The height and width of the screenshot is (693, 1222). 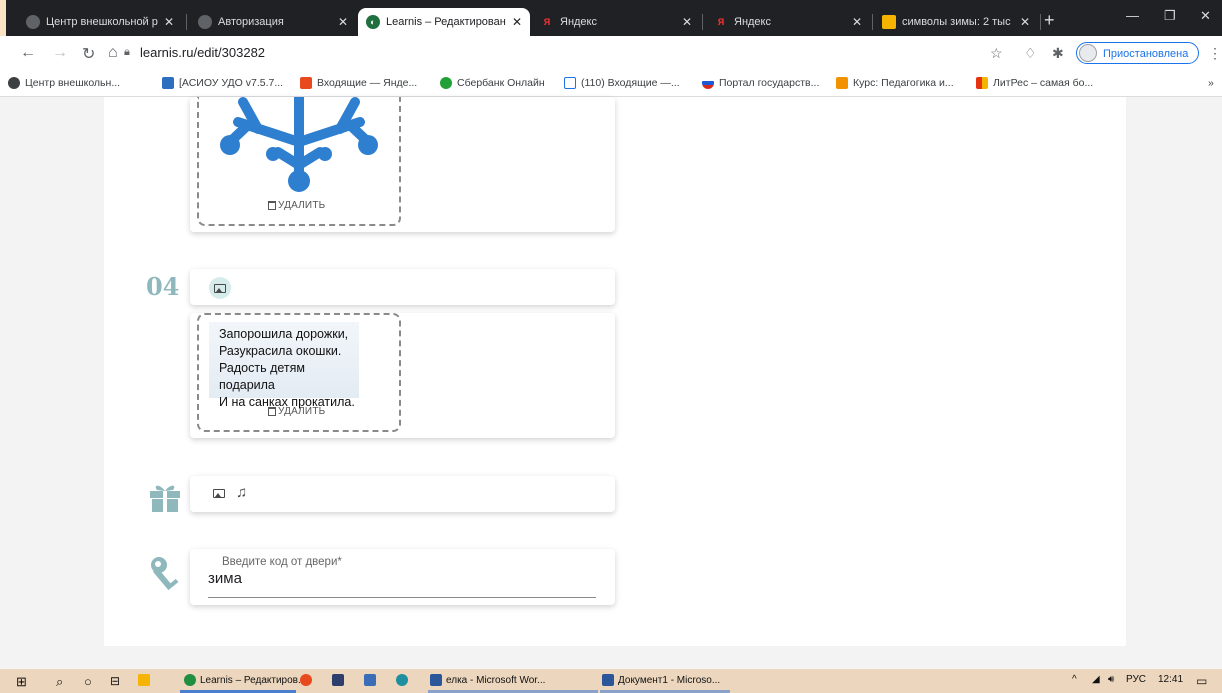 What do you see at coordinates (492, 83) in the screenshot?
I see `bookmark-item: Сбербанк Онлайн` at bounding box center [492, 83].